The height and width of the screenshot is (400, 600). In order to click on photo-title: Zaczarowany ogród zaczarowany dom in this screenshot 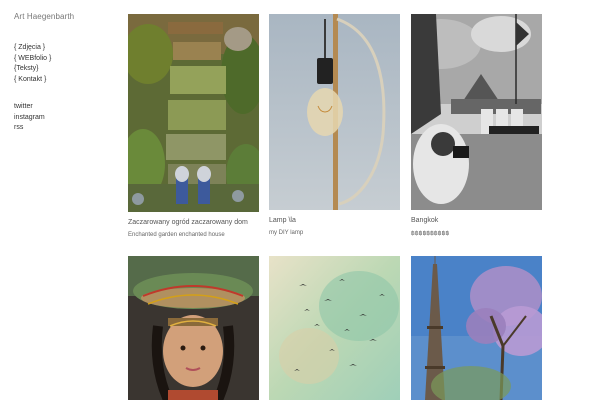, I will do `click(193, 222)`.